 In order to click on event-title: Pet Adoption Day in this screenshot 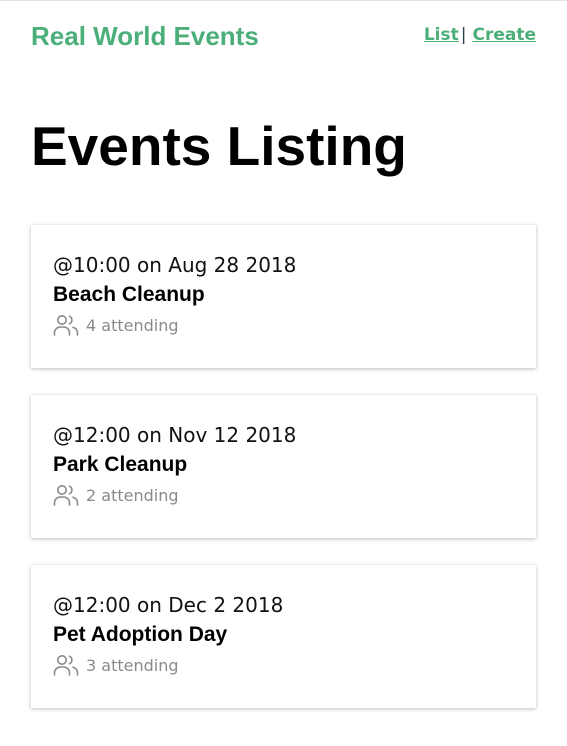, I will do `click(140, 634)`.